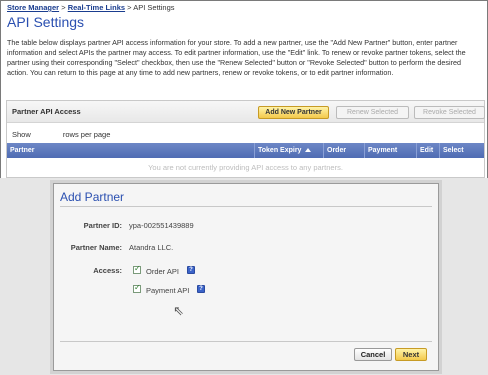 The height and width of the screenshot is (375, 488). I want to click on dialog-title: Add Partner, so click(92, 197).